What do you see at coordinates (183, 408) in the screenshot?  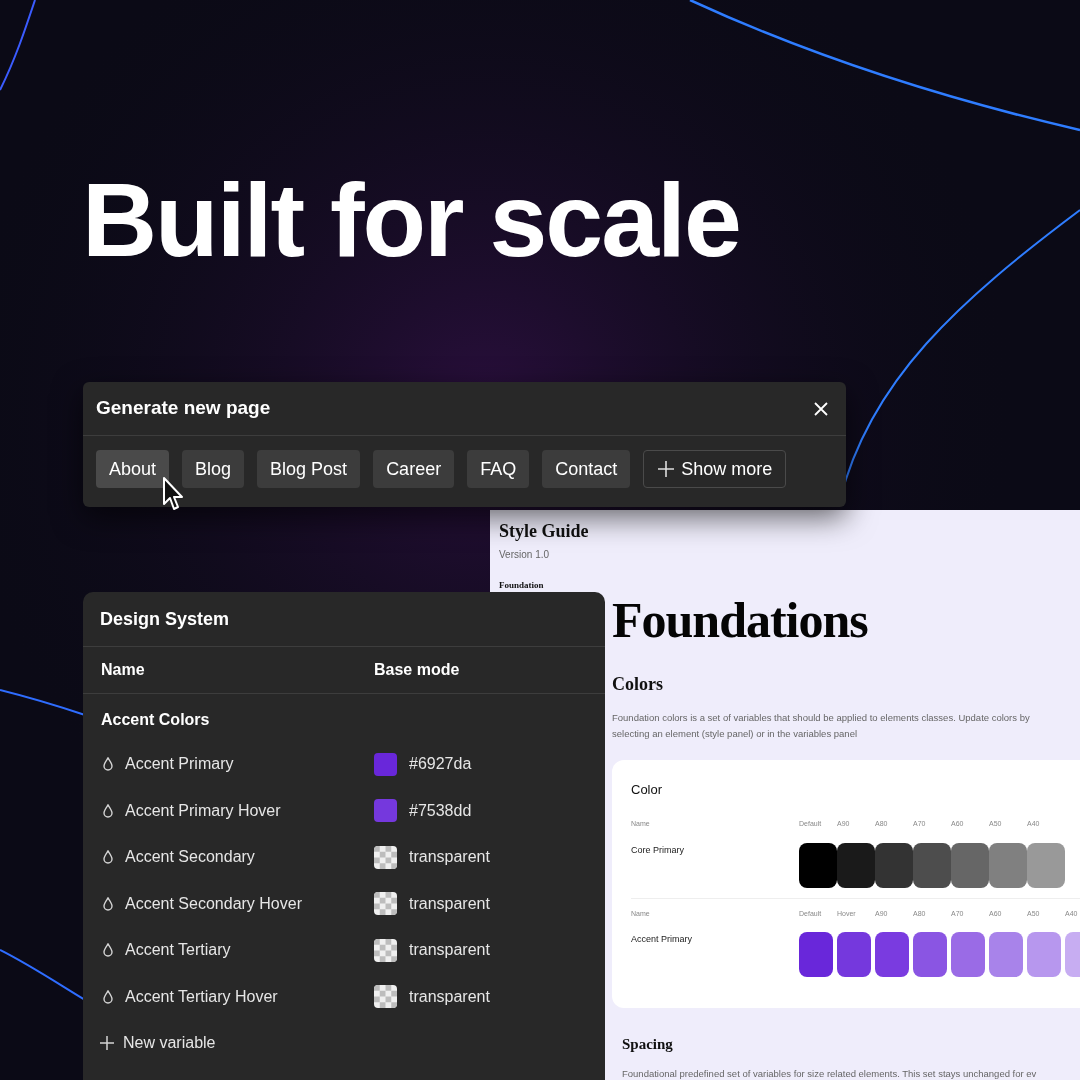 I see `dialog-title: Generate new page` at bounding box center [183, 408].